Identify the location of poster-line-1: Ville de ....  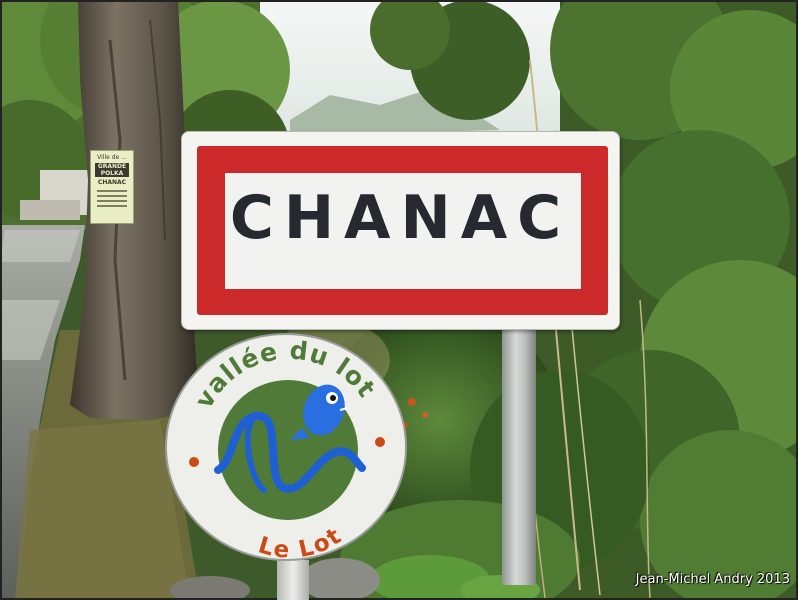
(112, 157).